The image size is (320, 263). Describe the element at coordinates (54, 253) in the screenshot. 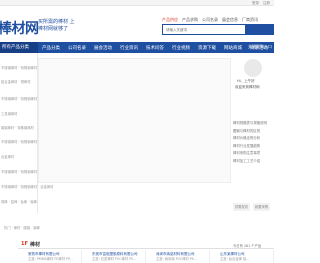

I see `company-name: 常熟市棒材有限公司` at that location.